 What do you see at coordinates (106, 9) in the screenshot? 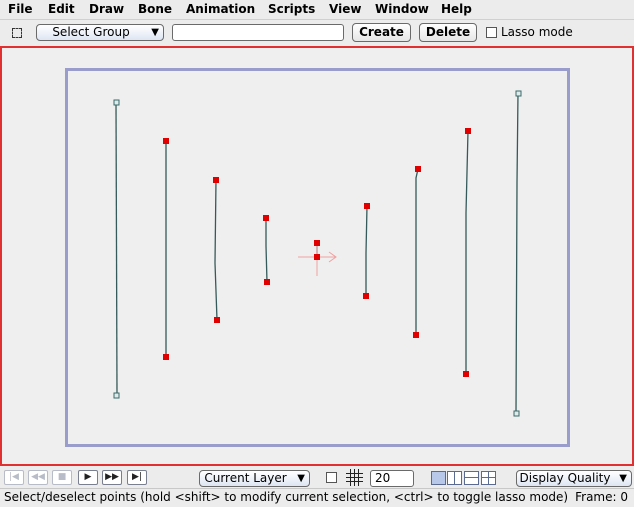
I see `menu-draw: Draw` at bounding box center [106, 9].